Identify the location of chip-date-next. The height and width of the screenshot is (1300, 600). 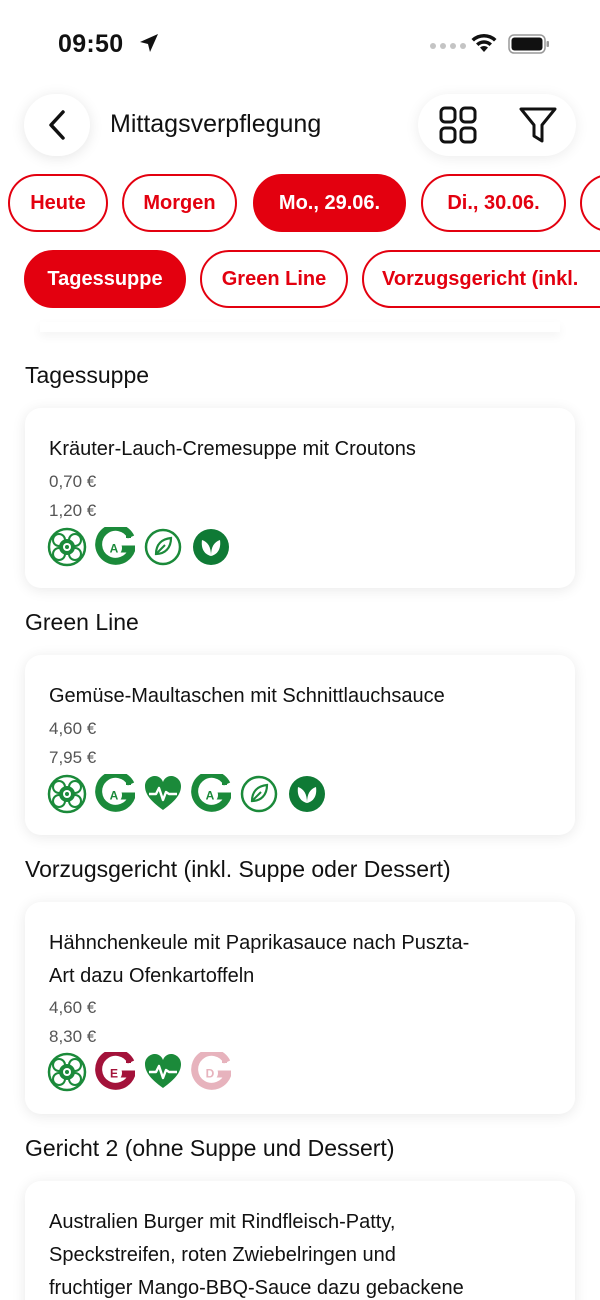
(590, 203).